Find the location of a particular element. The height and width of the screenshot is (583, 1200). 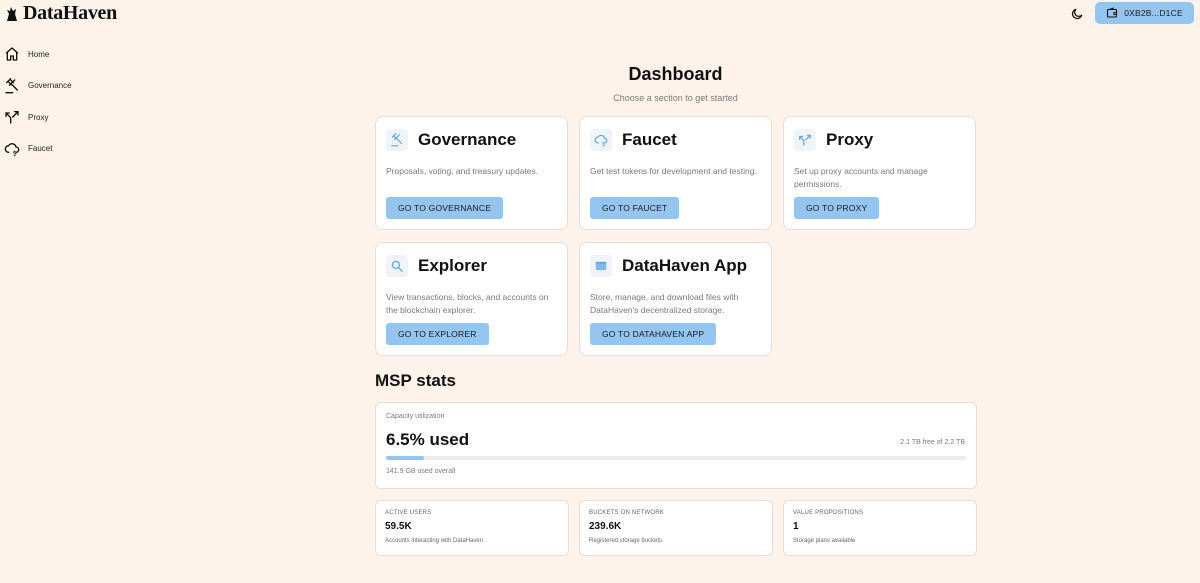

sidebar-item-faucet: $ Faucet is located at coordinates (64, 149).